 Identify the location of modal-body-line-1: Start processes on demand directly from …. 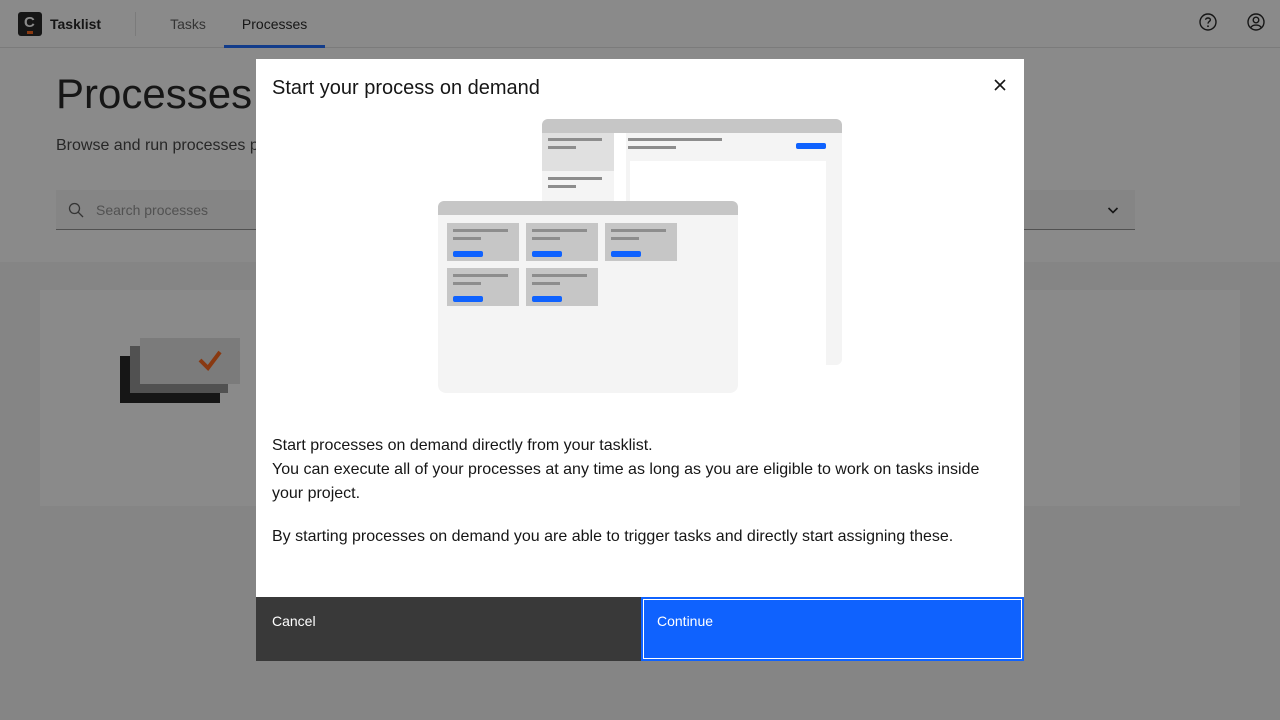
(462, 445).